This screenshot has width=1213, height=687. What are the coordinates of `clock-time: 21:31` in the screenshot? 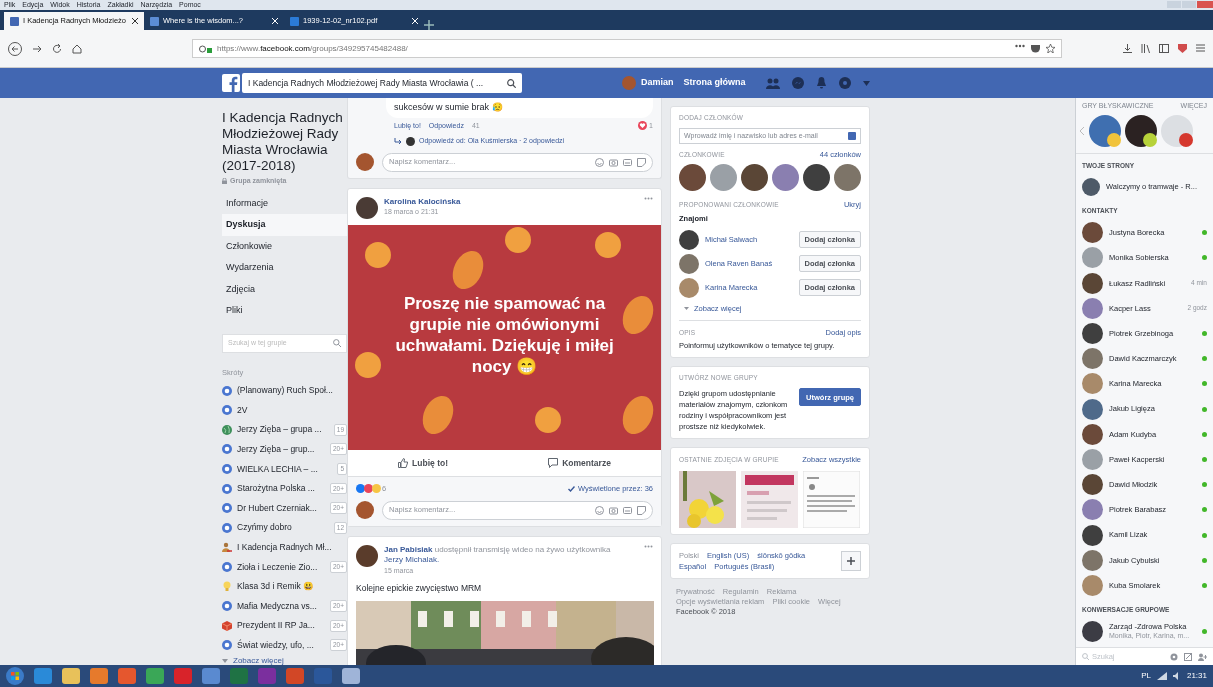 It's located at (1196, 676).